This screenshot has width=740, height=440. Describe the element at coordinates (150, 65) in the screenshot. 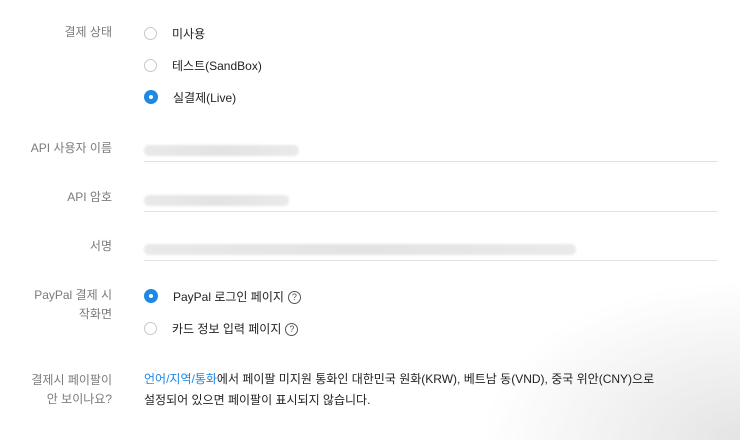

I see `radio-sandbox-icon` at that location.